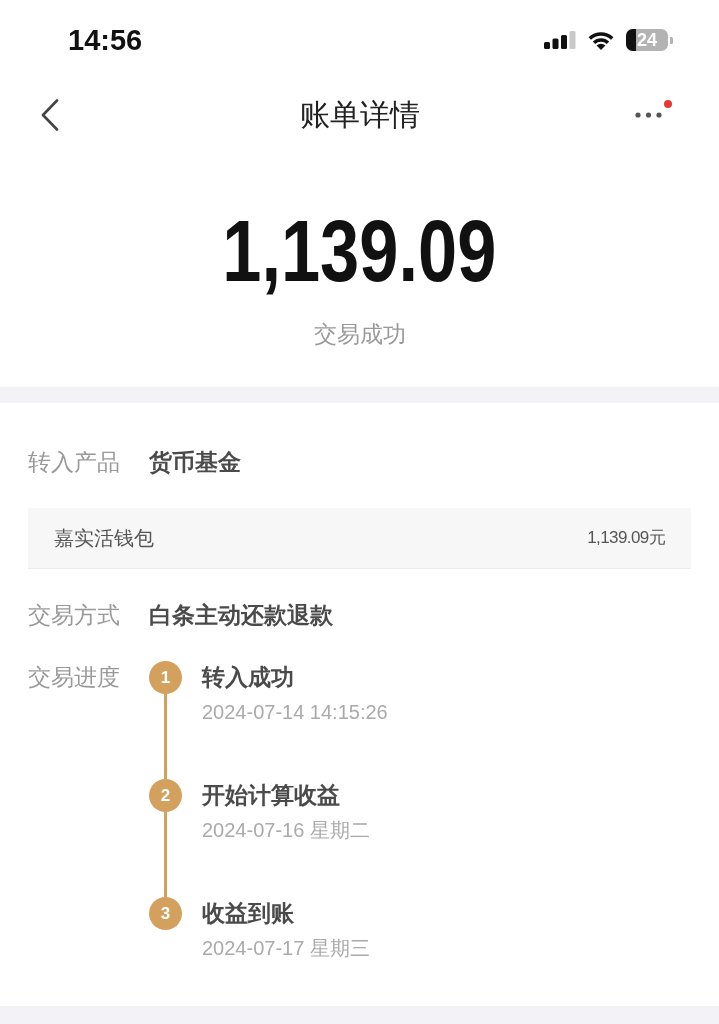 Image resolution: width=719 pixels, height=1024 pixels. Describe the element at coordinates (359, 334) in the screenshot. I see `transaction-status: 交易成功` at that location.